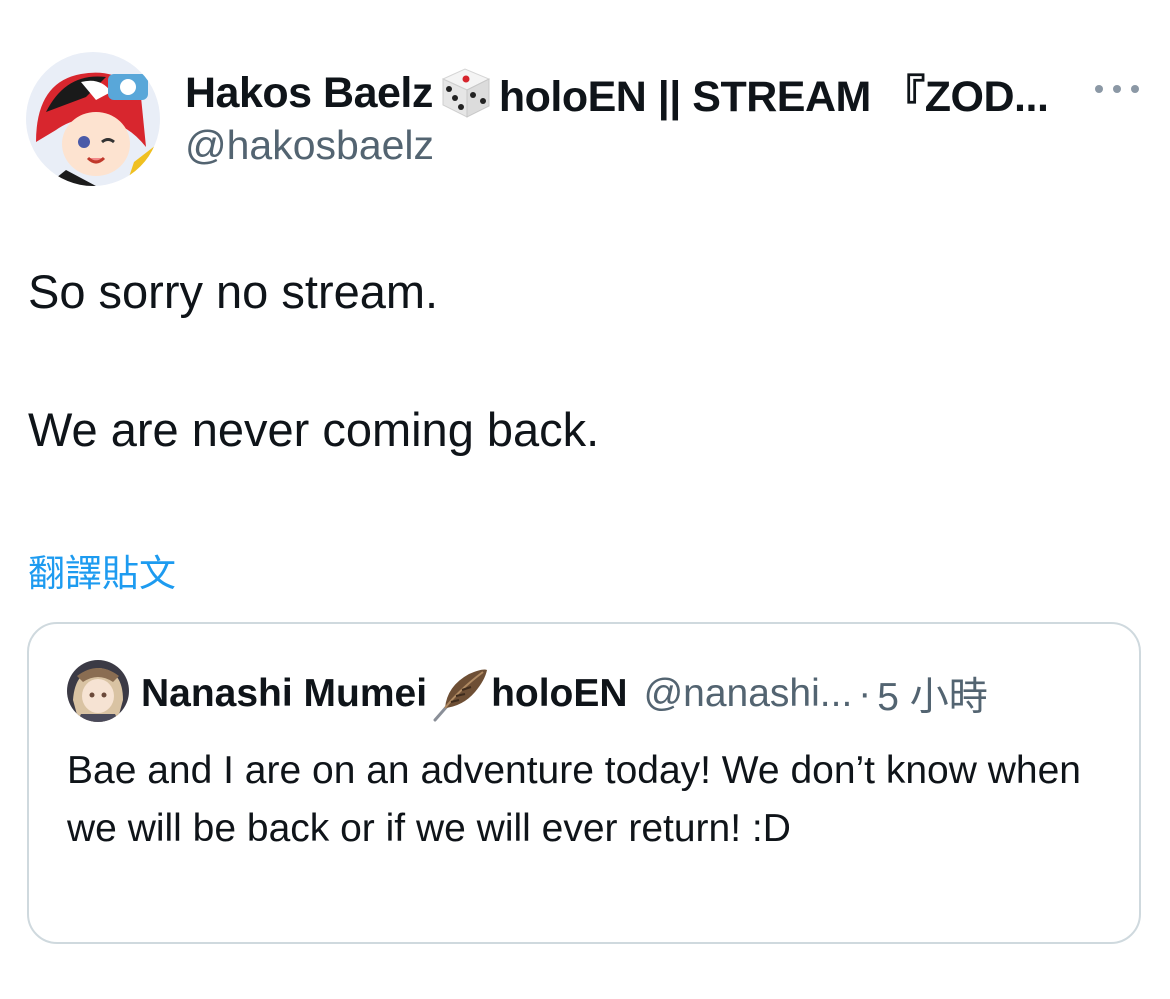 The height and width of the screenshot is (999, 1170). What do you see at coordinates (309, 92) in the screenshot?
I see `author-name-part1: Hakos Baelz` at bounding box center [309, 92].